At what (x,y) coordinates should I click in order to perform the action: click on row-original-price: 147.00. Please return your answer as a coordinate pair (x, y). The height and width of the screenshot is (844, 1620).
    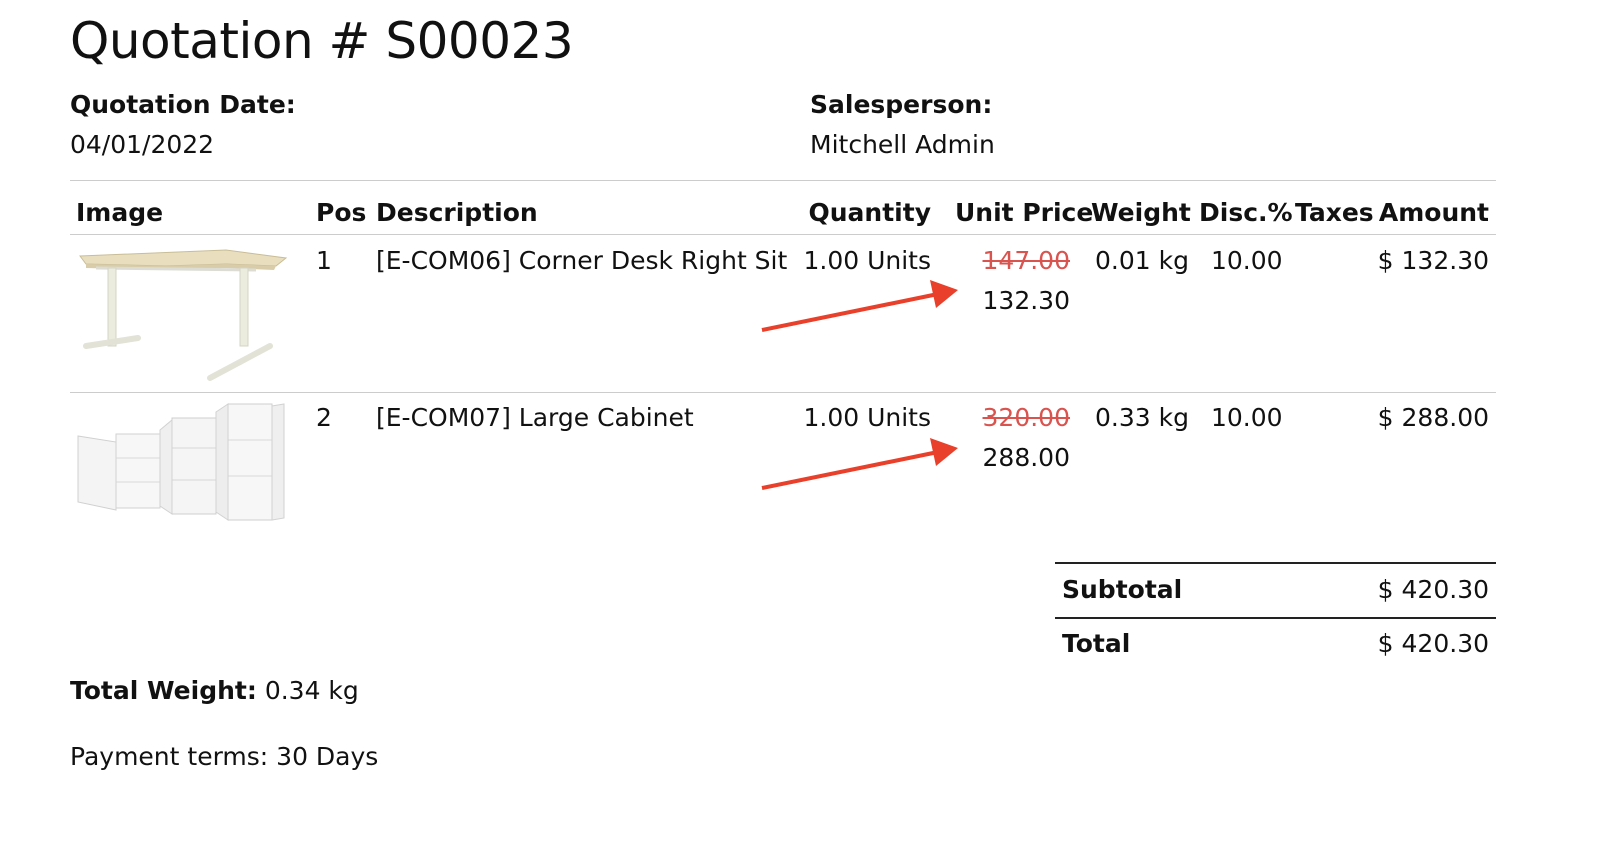
    Looking at the image, I should click on (1026, 260).